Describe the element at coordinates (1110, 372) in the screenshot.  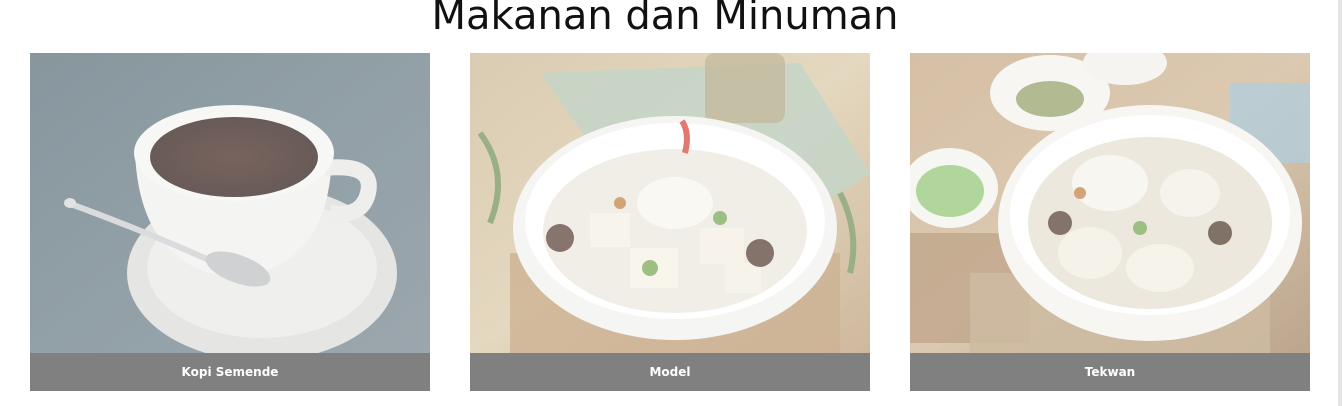
I see `card-caption: Tekwan` at that location.